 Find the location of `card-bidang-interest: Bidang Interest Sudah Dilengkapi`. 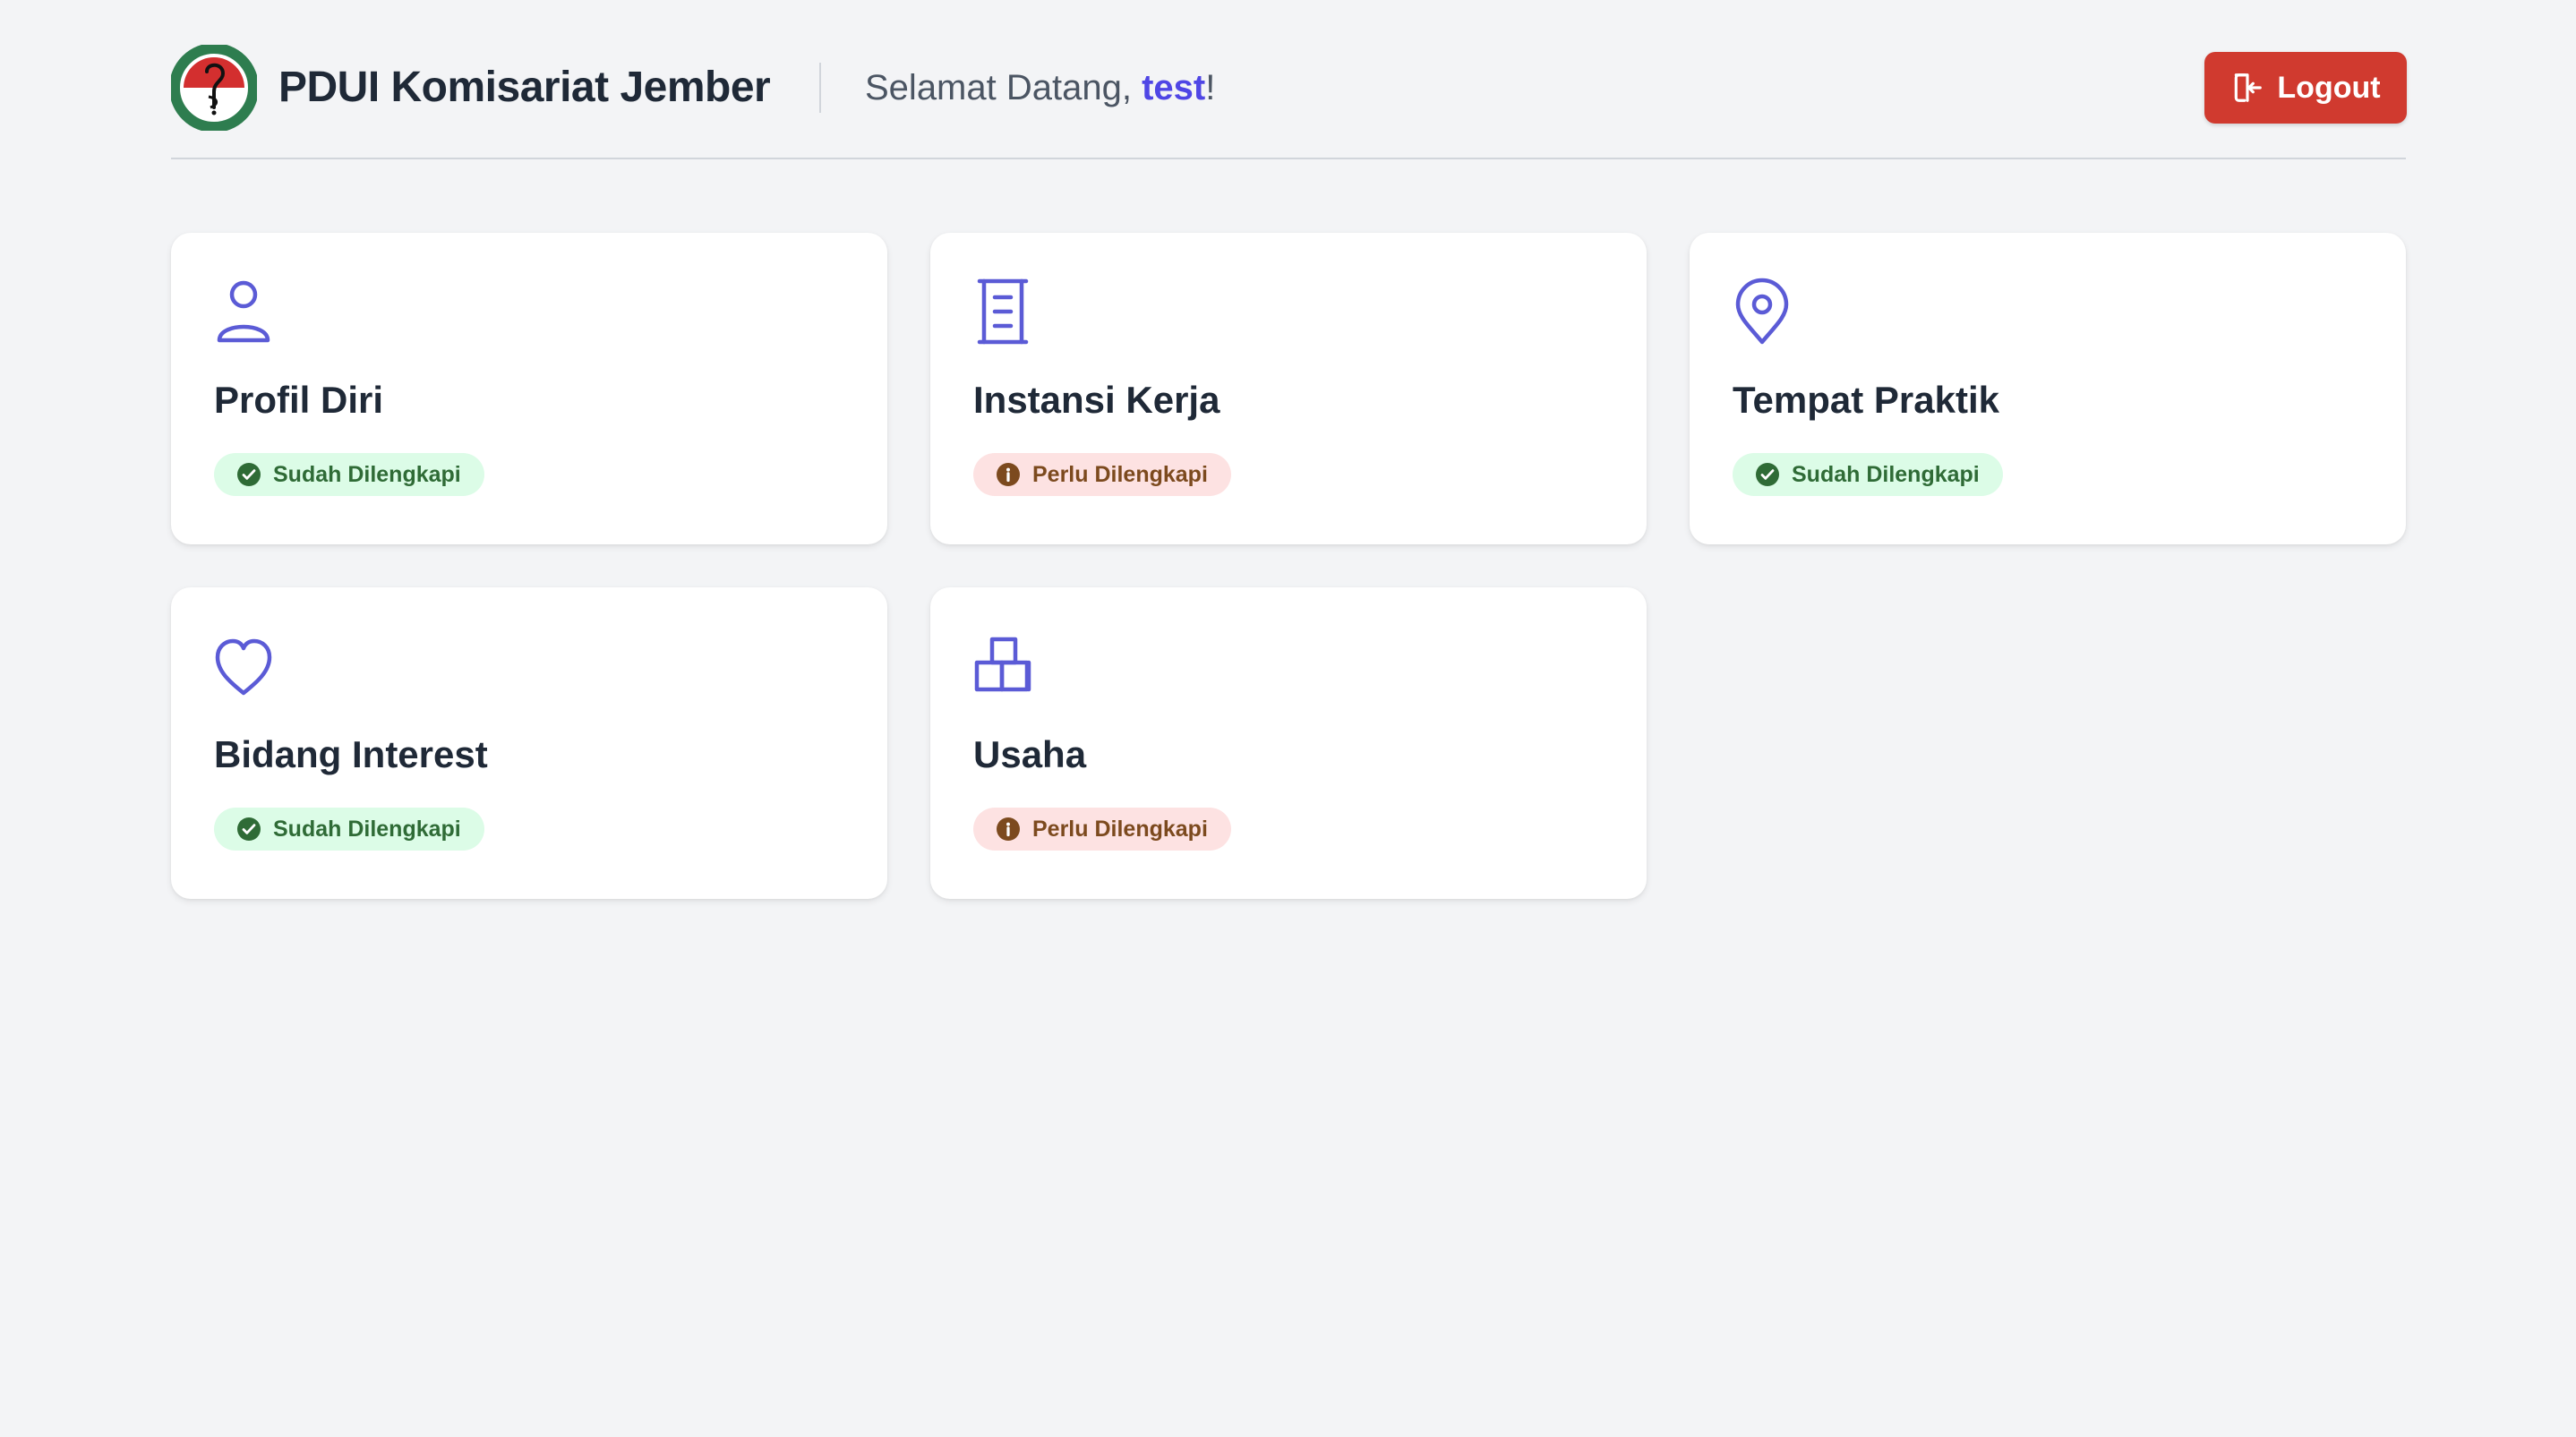

card-bidang-interest: Bidang Interest Sudah Dilengkapi is located at coordinates (529, 743).